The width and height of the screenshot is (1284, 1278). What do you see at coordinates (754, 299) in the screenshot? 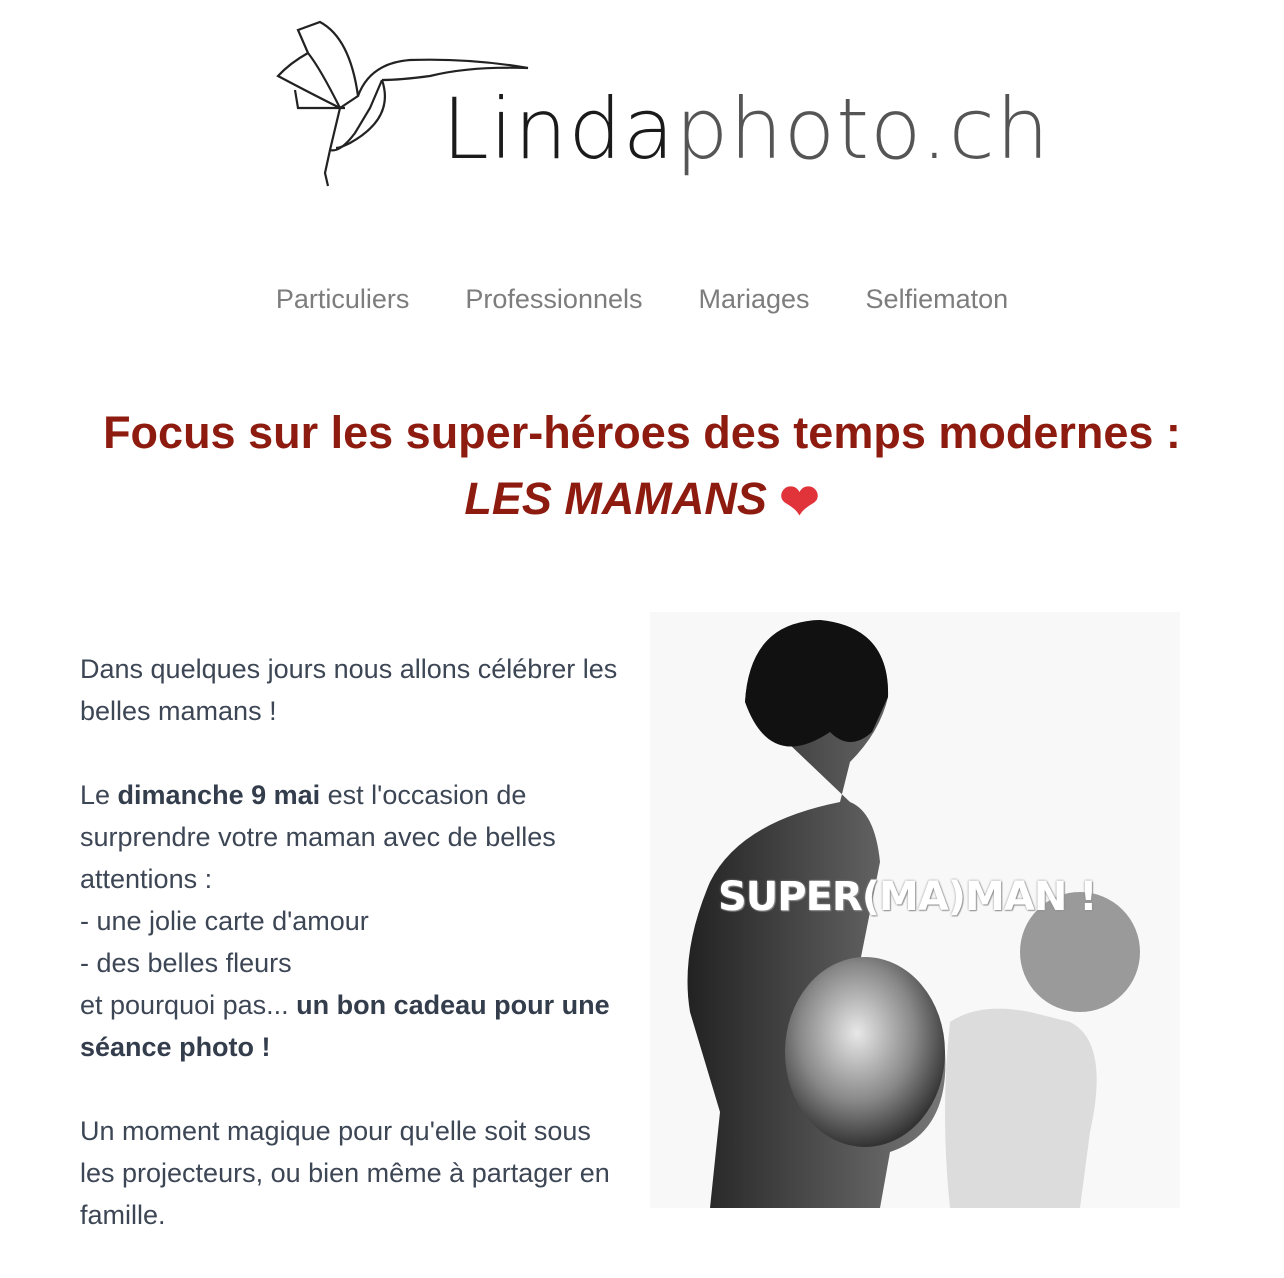
I see `nav-mariages: Mariages` at bounding box center [754, 299].